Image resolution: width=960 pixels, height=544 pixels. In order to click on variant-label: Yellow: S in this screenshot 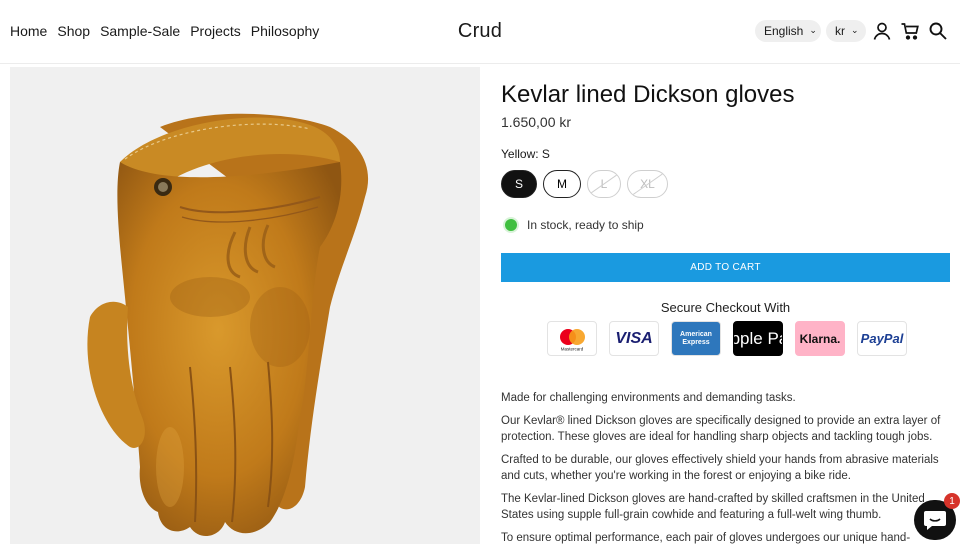, I will do `click(525, 154)`.